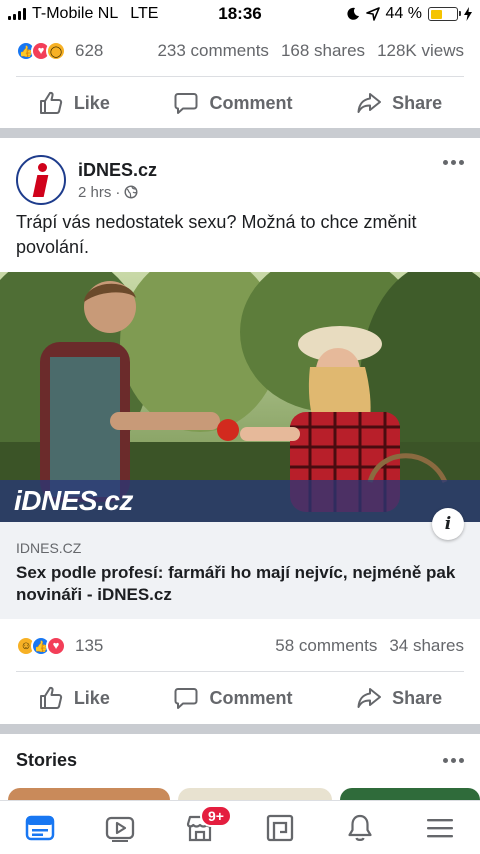  I want to click on battery-percent: 44 %, so click(403, 13).